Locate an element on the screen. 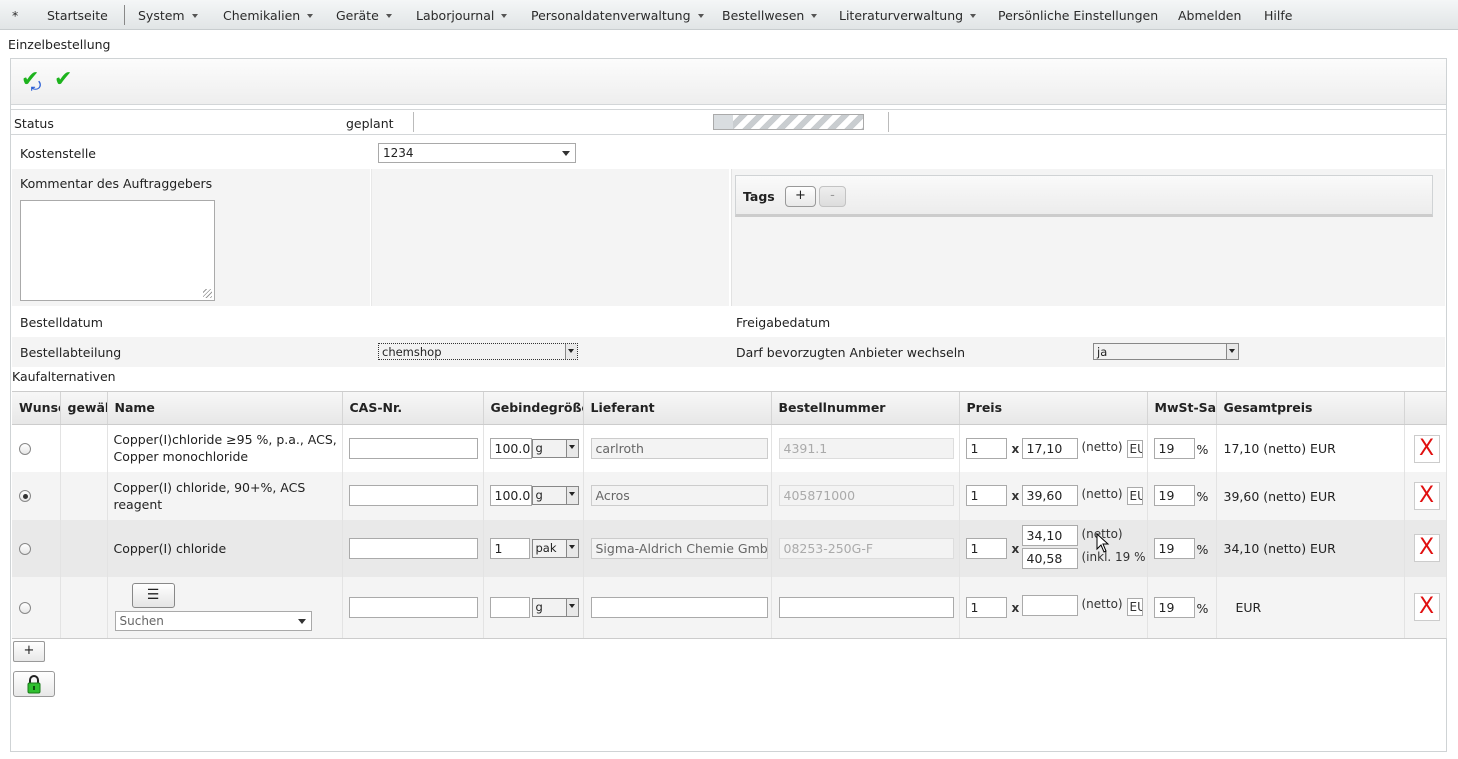  order-number-input: 405871000 is located at coordinates (866, 495).